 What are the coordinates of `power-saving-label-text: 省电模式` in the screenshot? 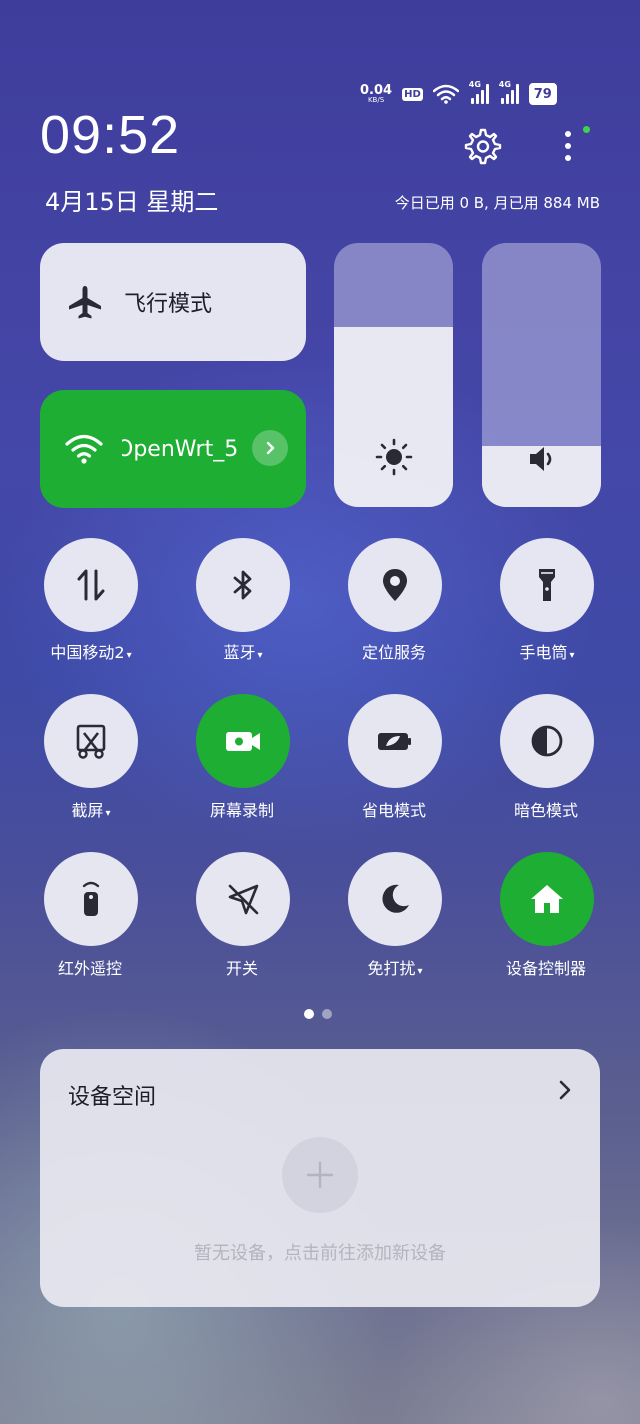 It's located at (393, 810).